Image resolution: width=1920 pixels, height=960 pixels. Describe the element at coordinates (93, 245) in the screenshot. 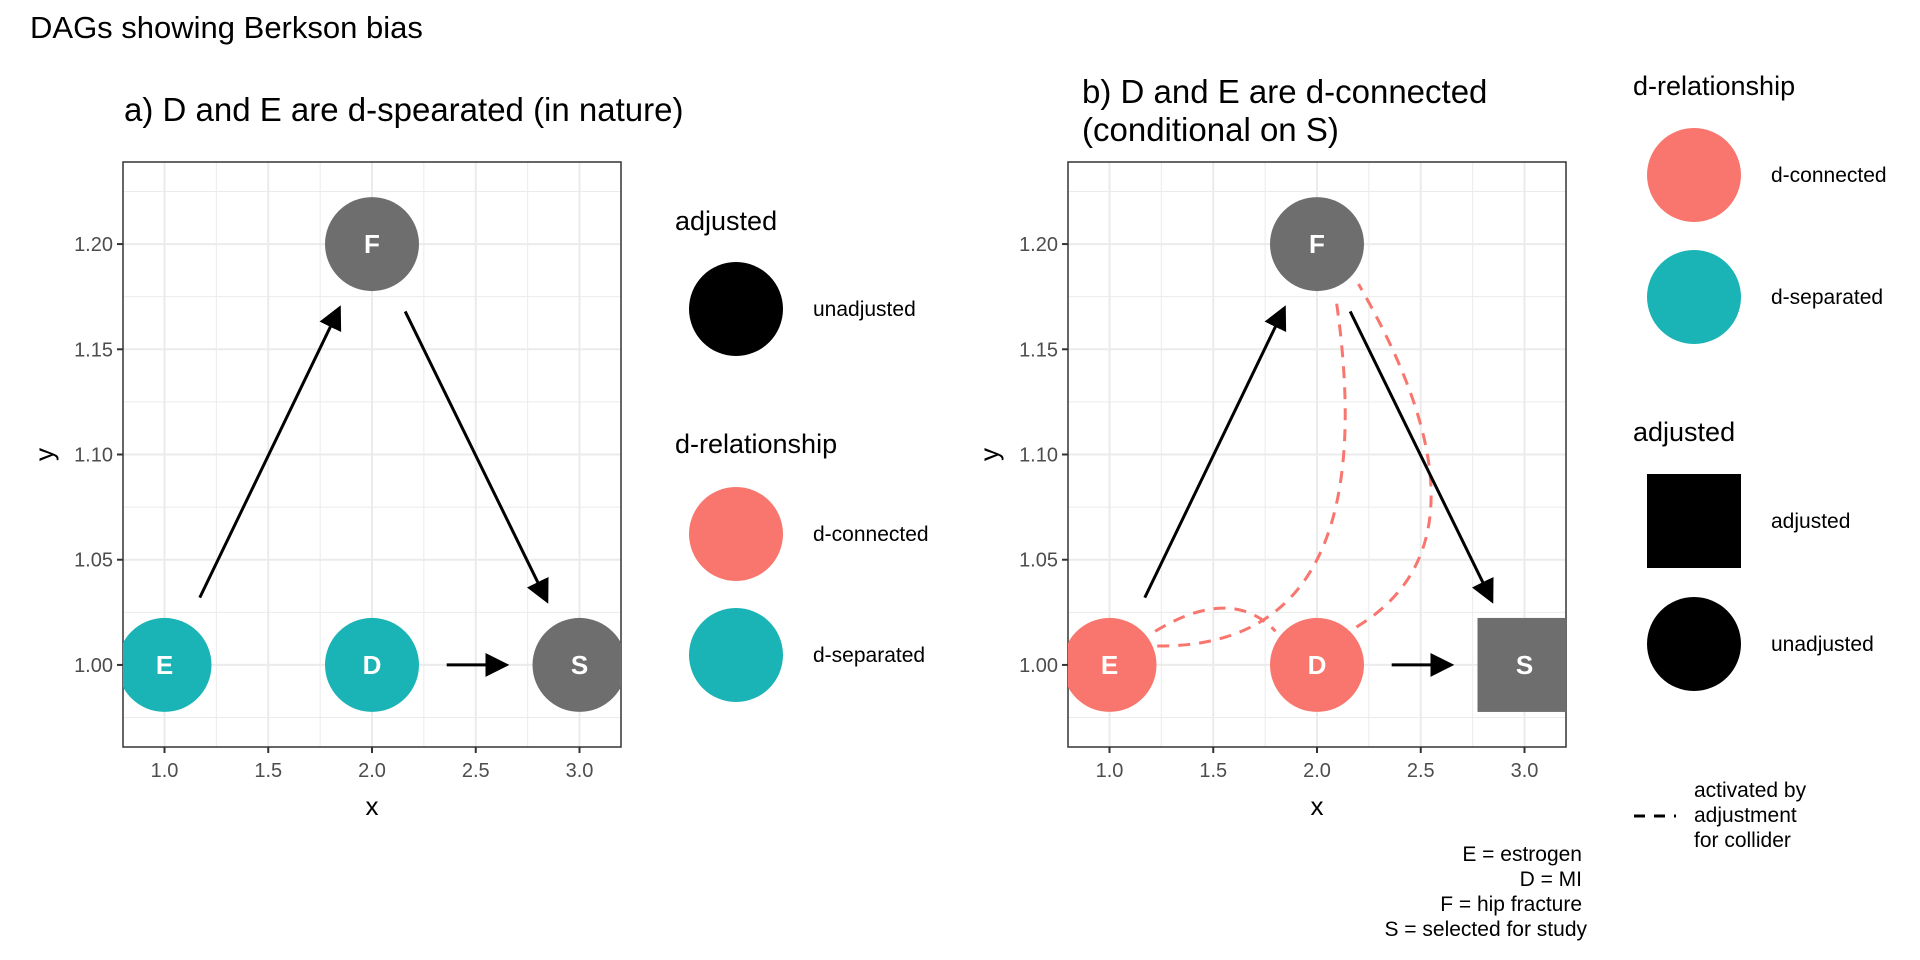

I see `panel-a-y-tick-label: 1.20` at that location.